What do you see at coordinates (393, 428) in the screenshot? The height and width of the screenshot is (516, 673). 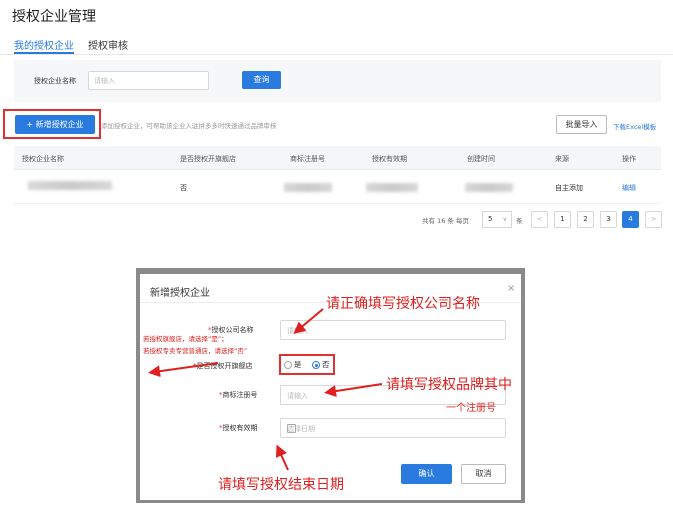 I see `validity-date-input: 选择日期` at bounding box center [393, 428].